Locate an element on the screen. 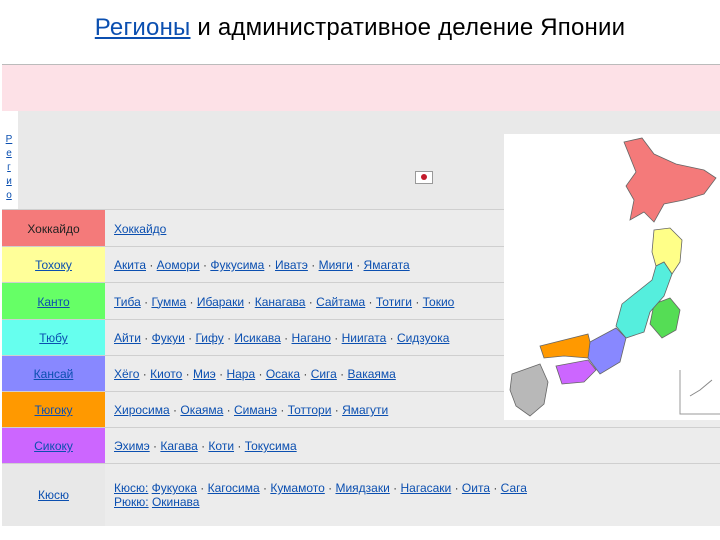  prefecture-link: Аомори is located at coordinates (178, 265).